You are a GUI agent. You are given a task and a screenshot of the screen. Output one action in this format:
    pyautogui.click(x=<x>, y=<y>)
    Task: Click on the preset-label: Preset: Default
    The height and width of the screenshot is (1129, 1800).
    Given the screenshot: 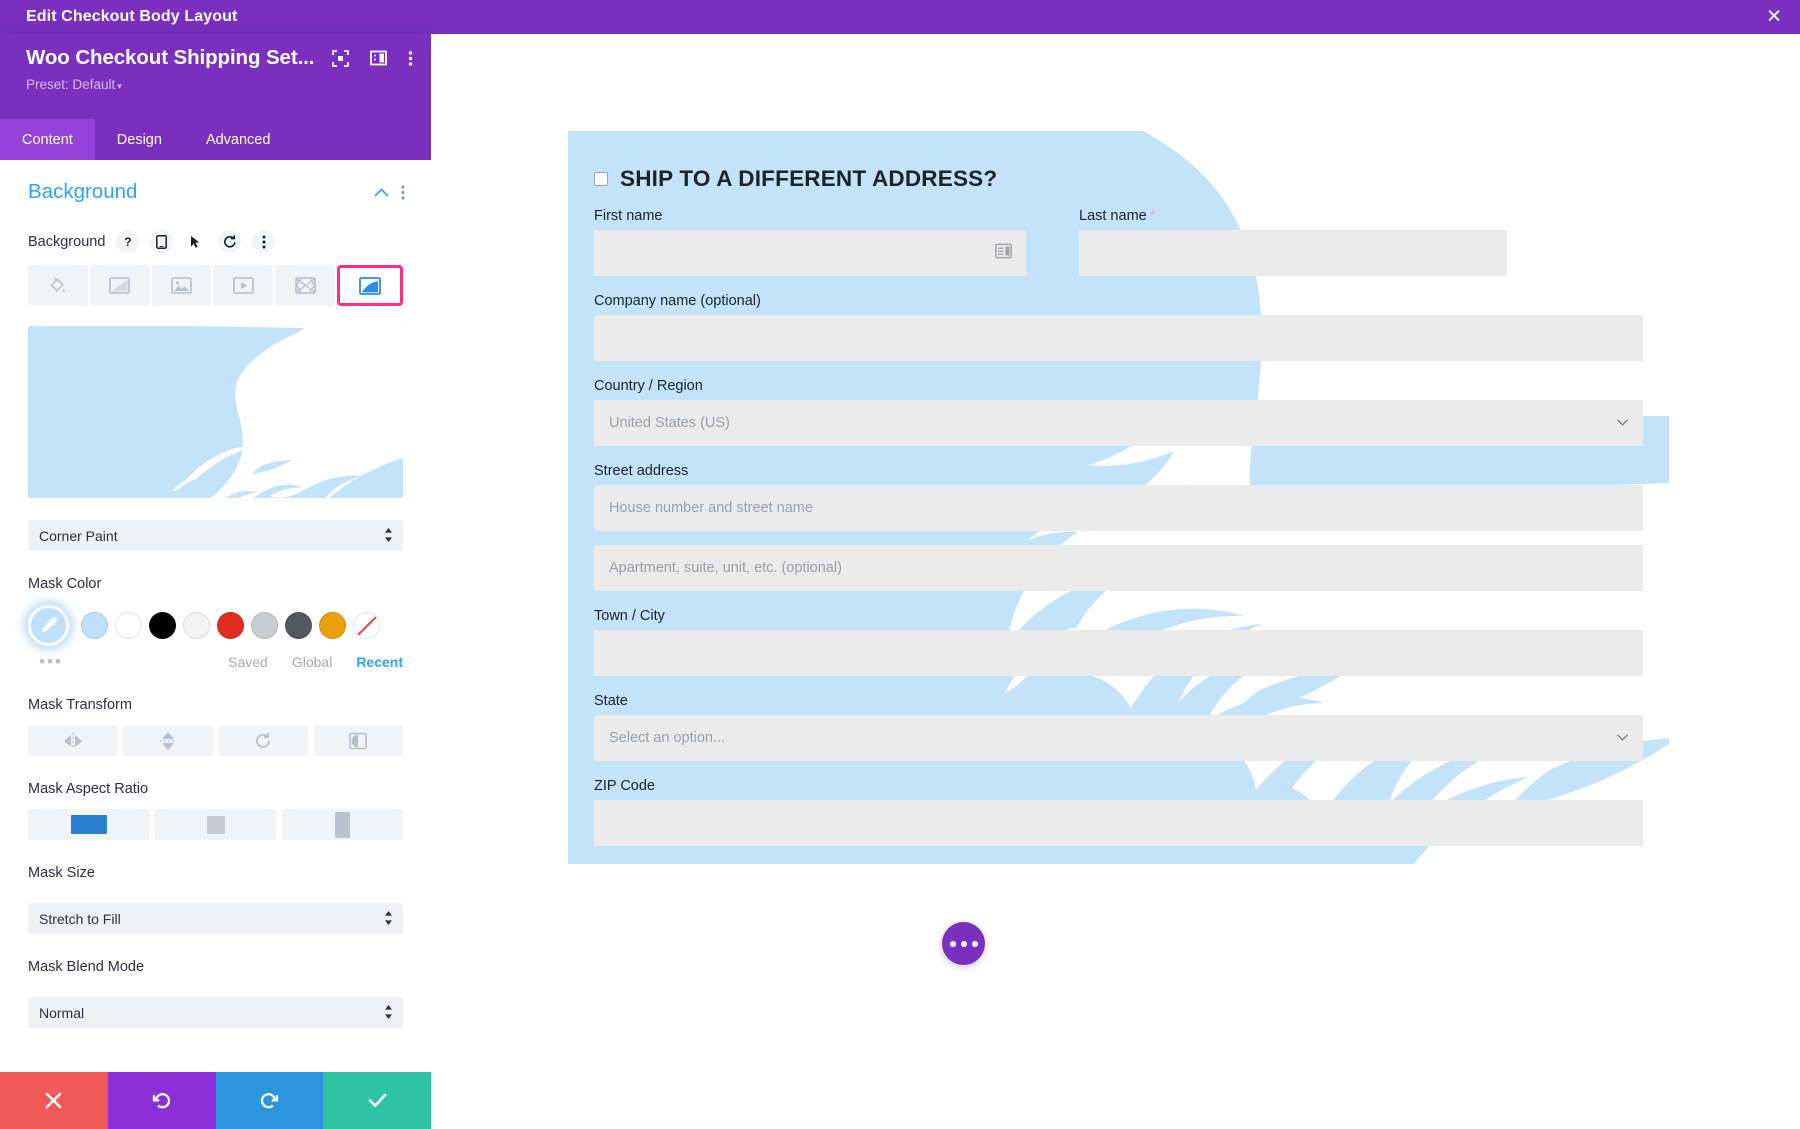 What is the action you would take?
    pyautogui.click(x=71, y=84)
    